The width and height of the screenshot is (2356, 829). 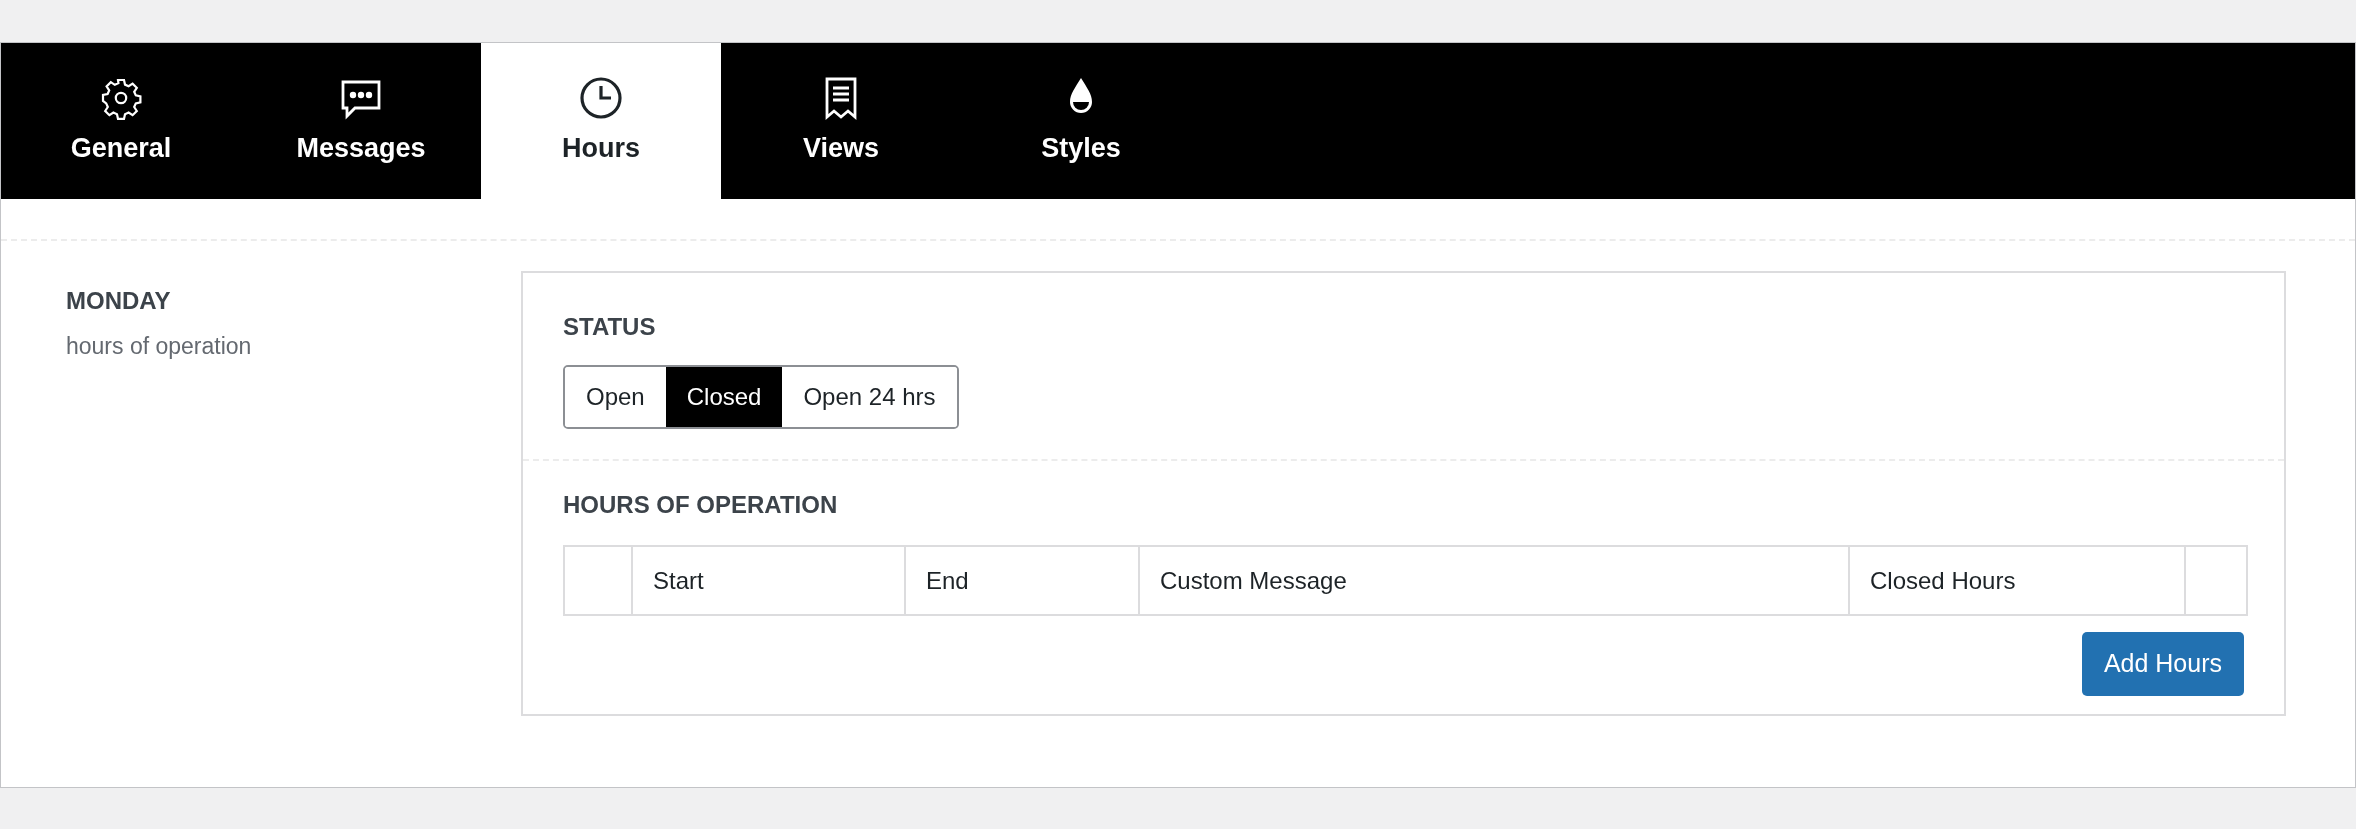 What do you see at coordinates (767, 580) in the screenshot?
I see `column-header: Start` at bounding box center [767, 580].